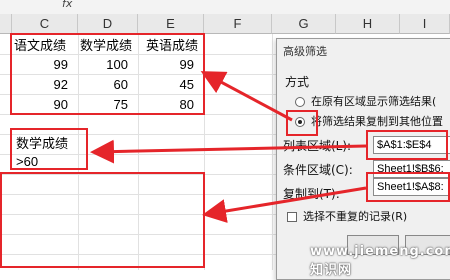  What do you see at coordinates (284, 204) in the screenshot?
I see `arrow-to-copy-range` at bounding box center [284, 204].